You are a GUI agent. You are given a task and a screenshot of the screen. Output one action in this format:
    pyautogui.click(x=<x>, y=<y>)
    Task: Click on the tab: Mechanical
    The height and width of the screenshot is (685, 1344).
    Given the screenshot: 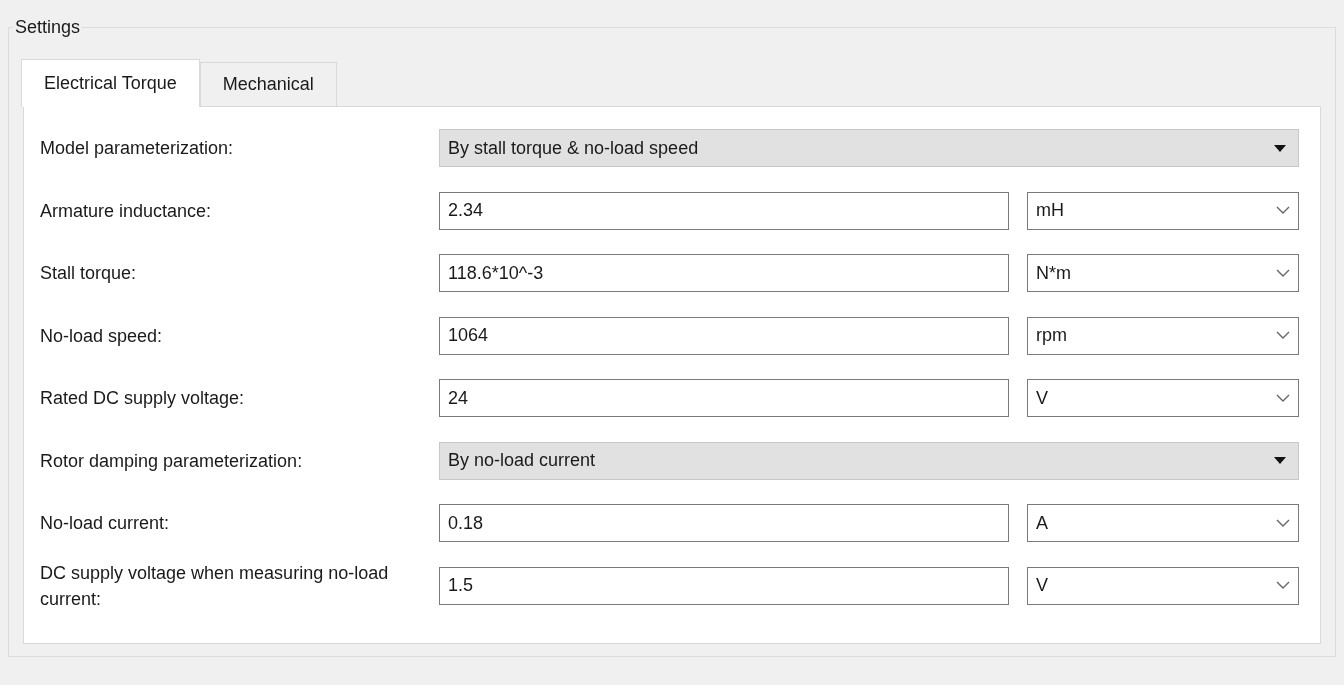 What is the action you would take?
    pyautogui.click(x=268, y=84)
    